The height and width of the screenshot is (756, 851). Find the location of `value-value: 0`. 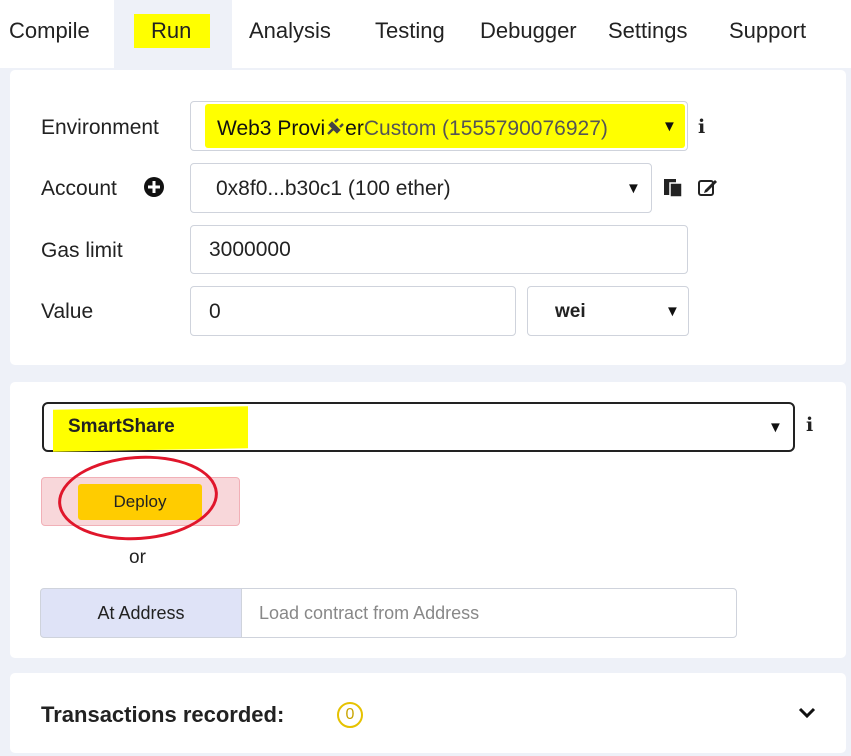

value-value: 0 is located at coordinates (215, 311).